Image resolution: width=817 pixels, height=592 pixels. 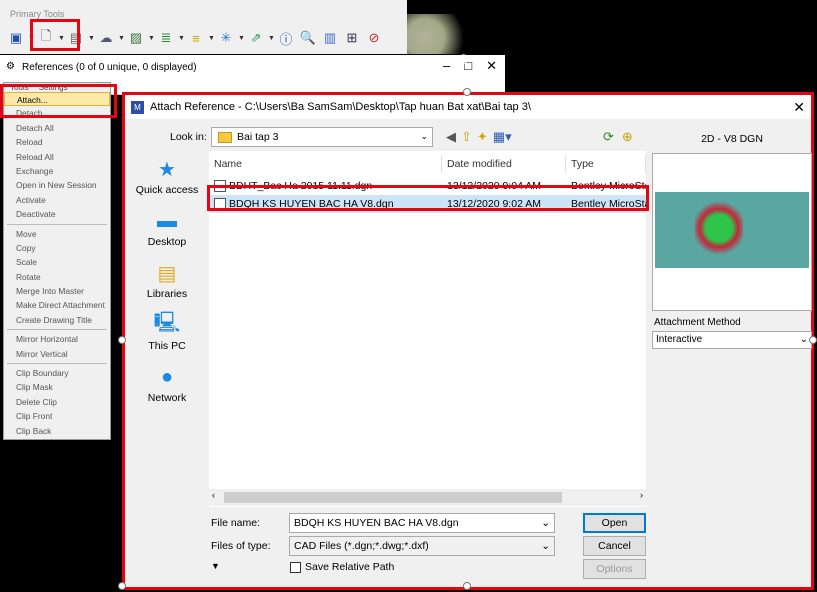 What do you see at coordinates (57, 142) in the screenshot?
I see `menu-item-reload: Reload` at bounding box center [57, 142].